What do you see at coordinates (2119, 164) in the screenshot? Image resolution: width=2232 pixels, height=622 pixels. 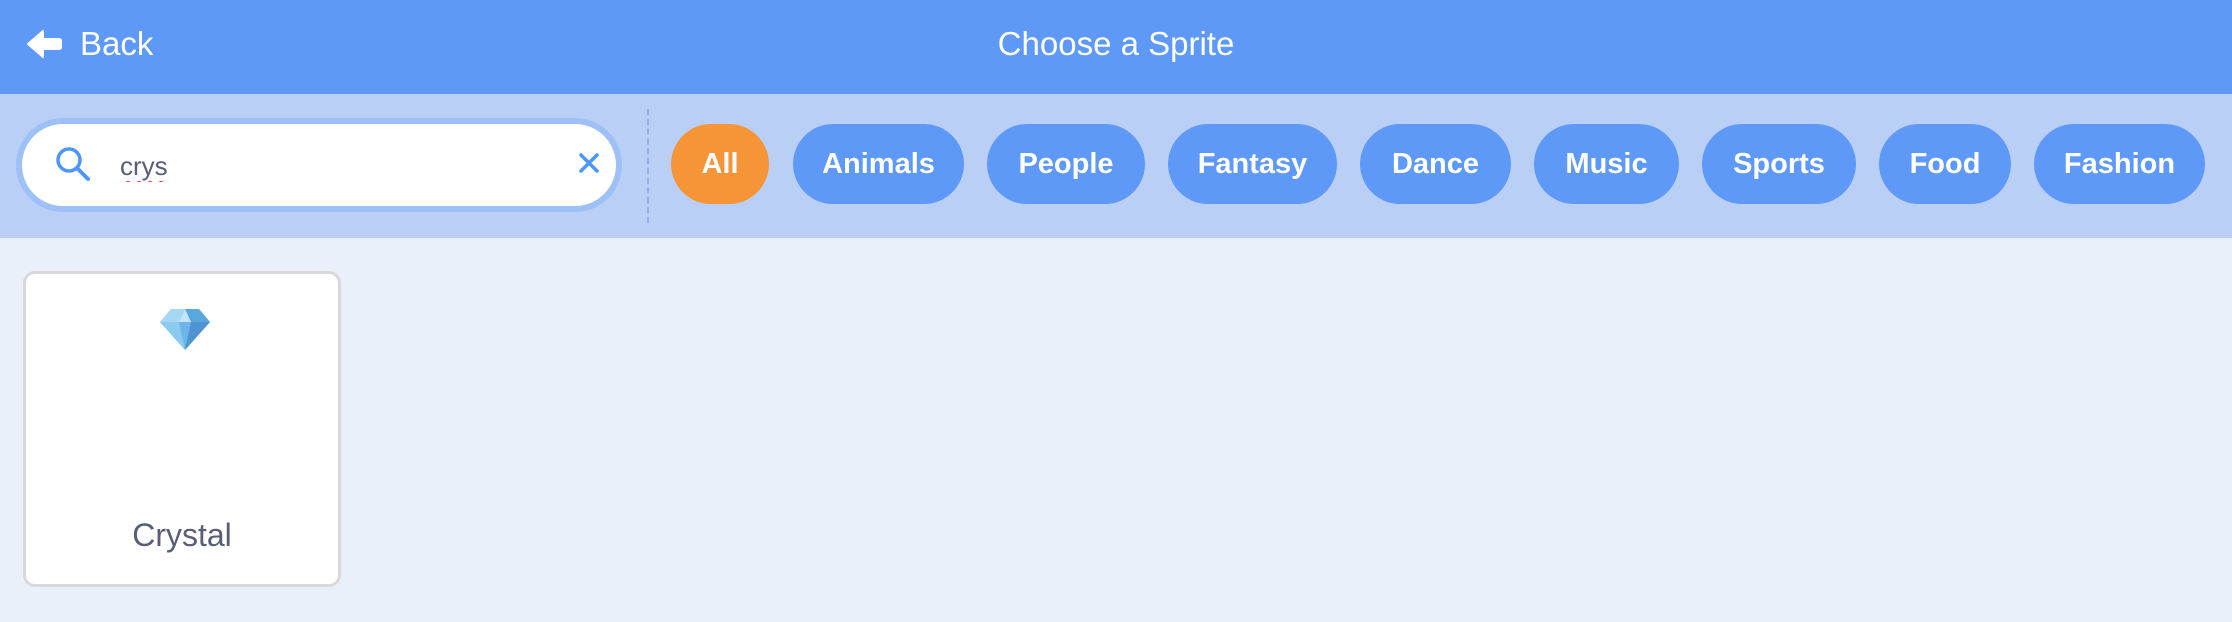 I see `tag-fashion: Fashion` at bounding box center [2119, 164].